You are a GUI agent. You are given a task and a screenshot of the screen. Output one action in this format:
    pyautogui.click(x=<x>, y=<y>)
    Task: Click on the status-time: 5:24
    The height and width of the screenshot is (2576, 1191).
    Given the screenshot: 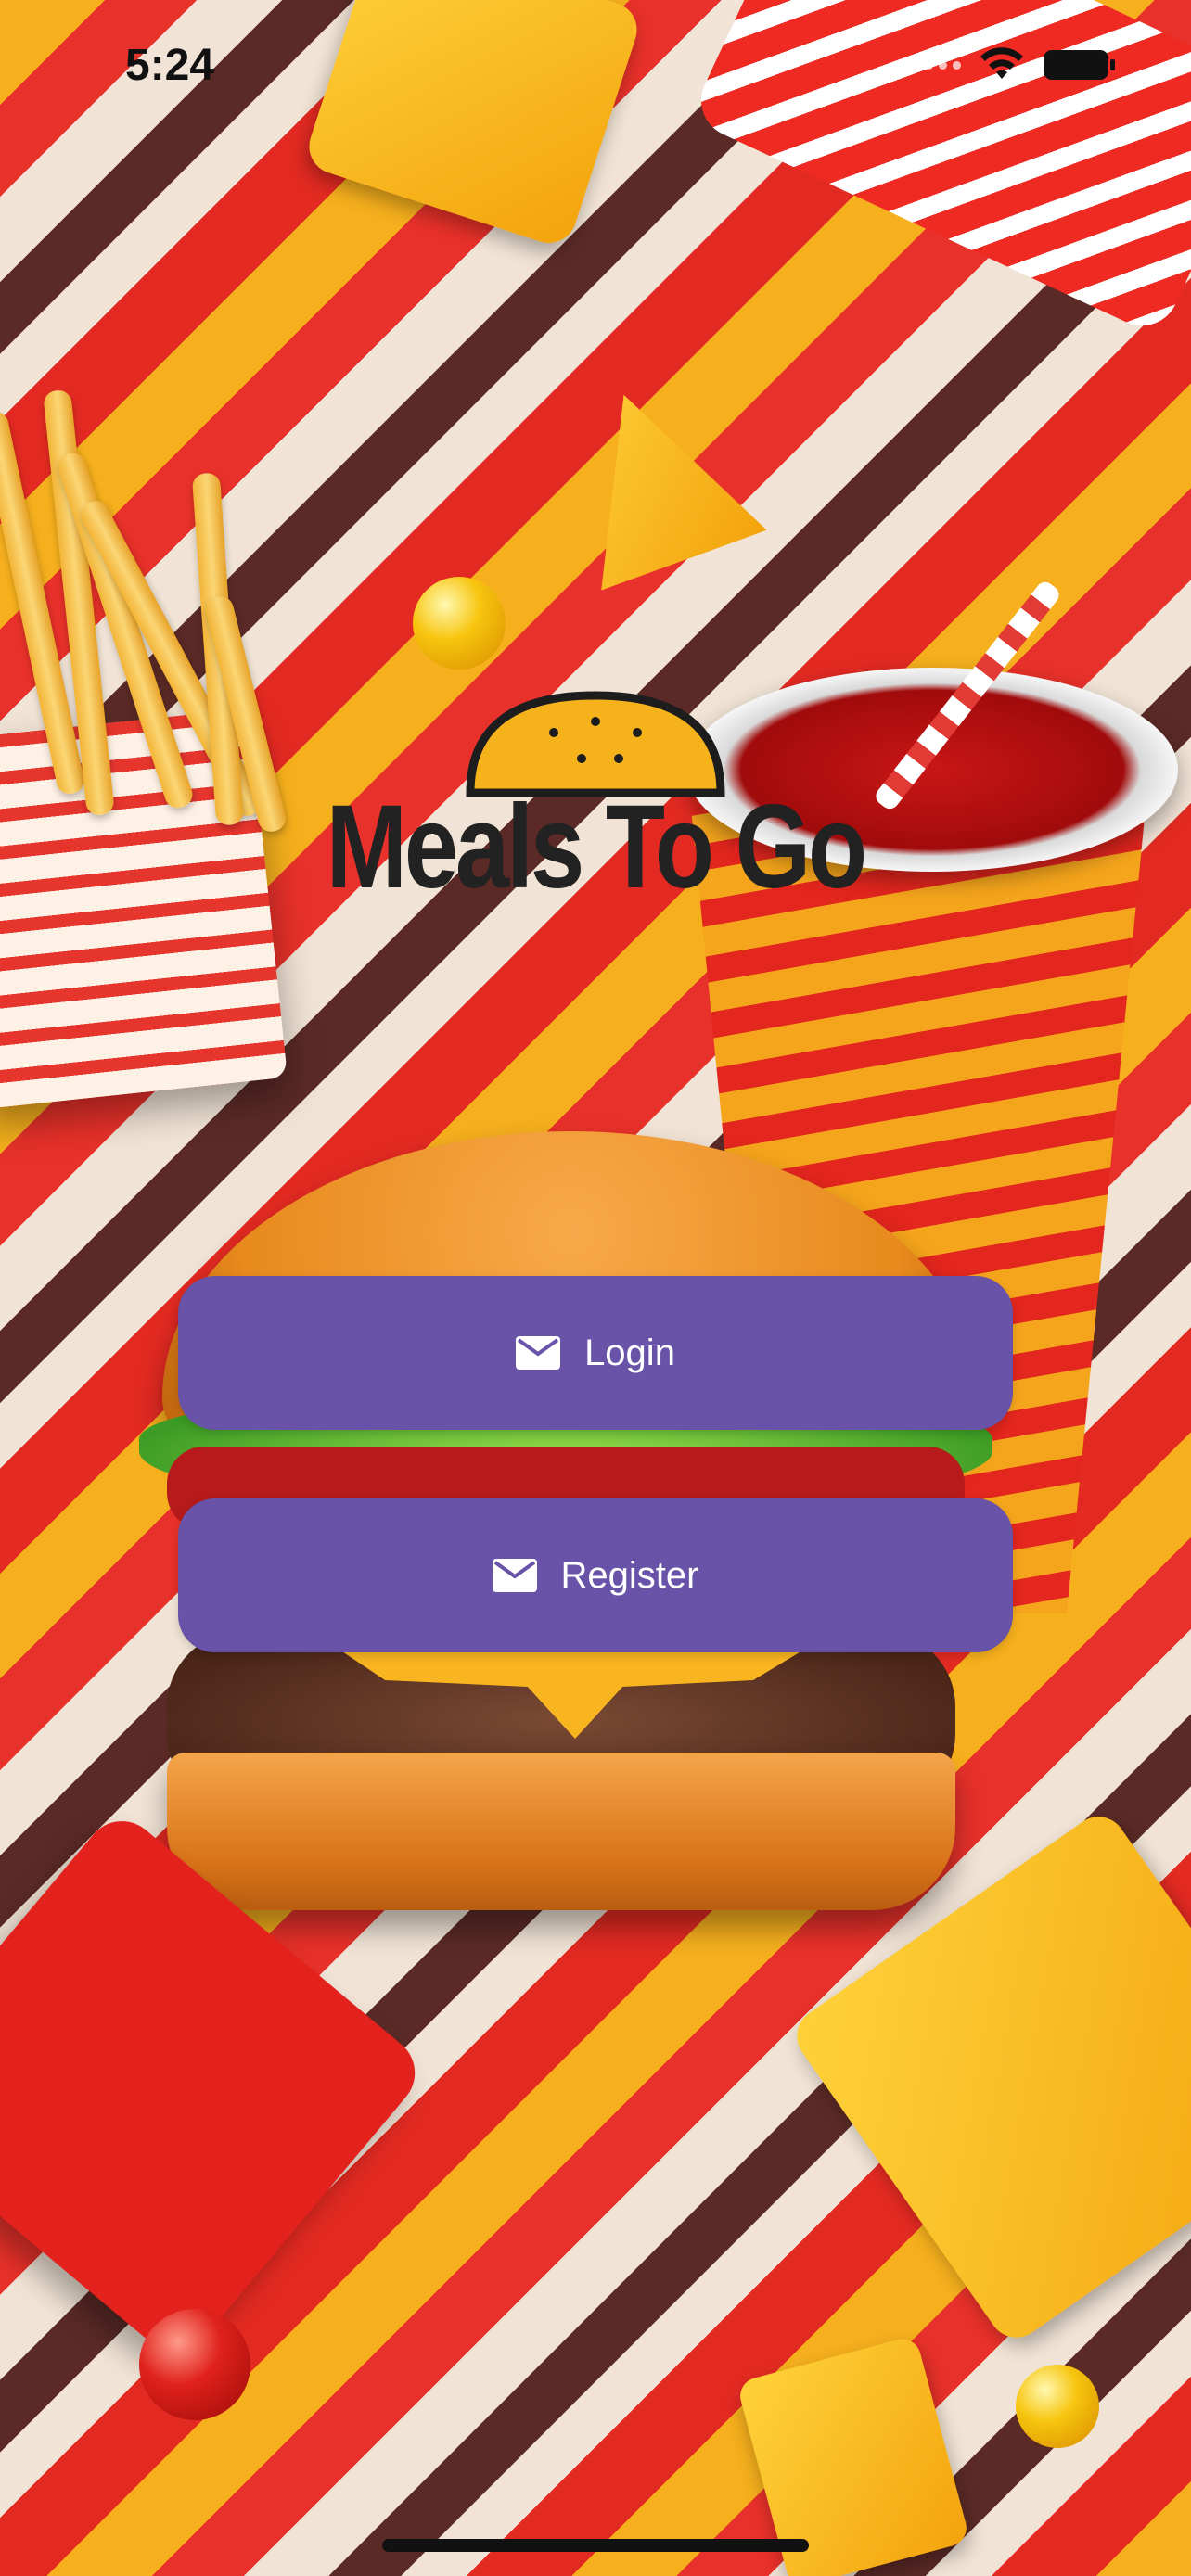 What is the action you would take?
    pyautogui.click(x=170, y=65)
    